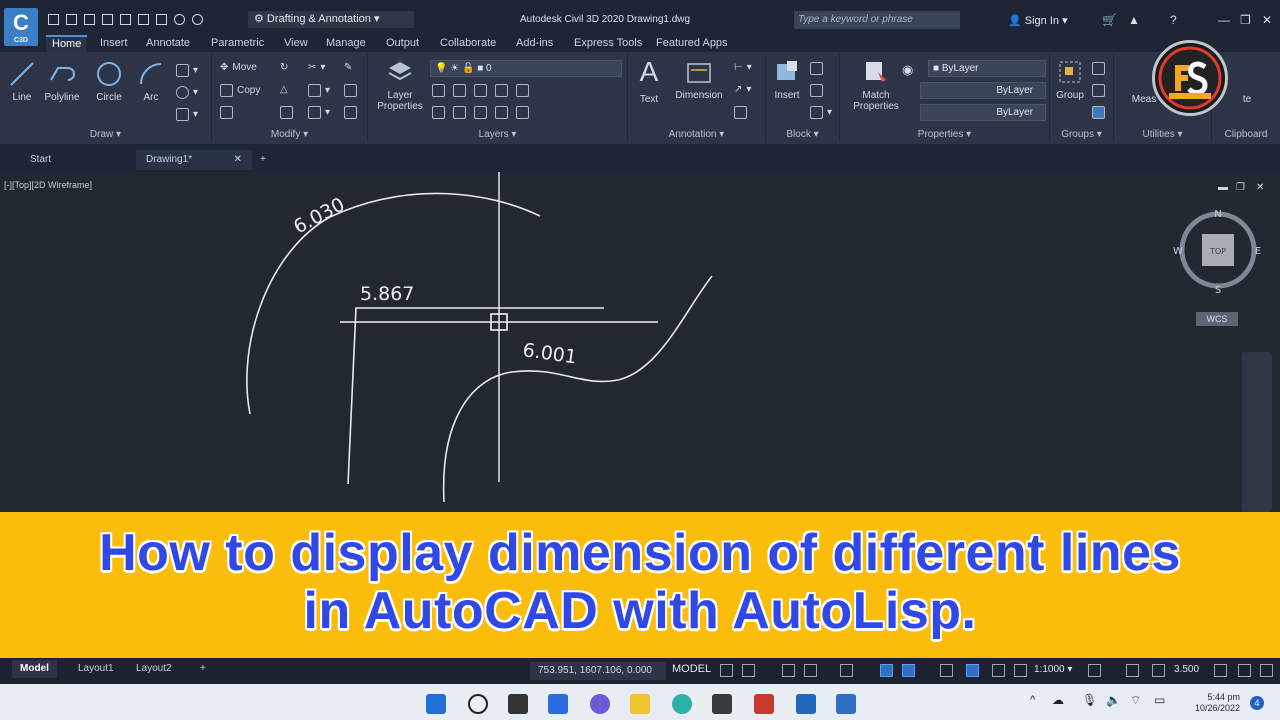 The height and width of the screenshot is (720, 1280). Describe the element at coordinates (316, 67) in the screenshot. I see `trim-button: ✂ ▾` at that location.